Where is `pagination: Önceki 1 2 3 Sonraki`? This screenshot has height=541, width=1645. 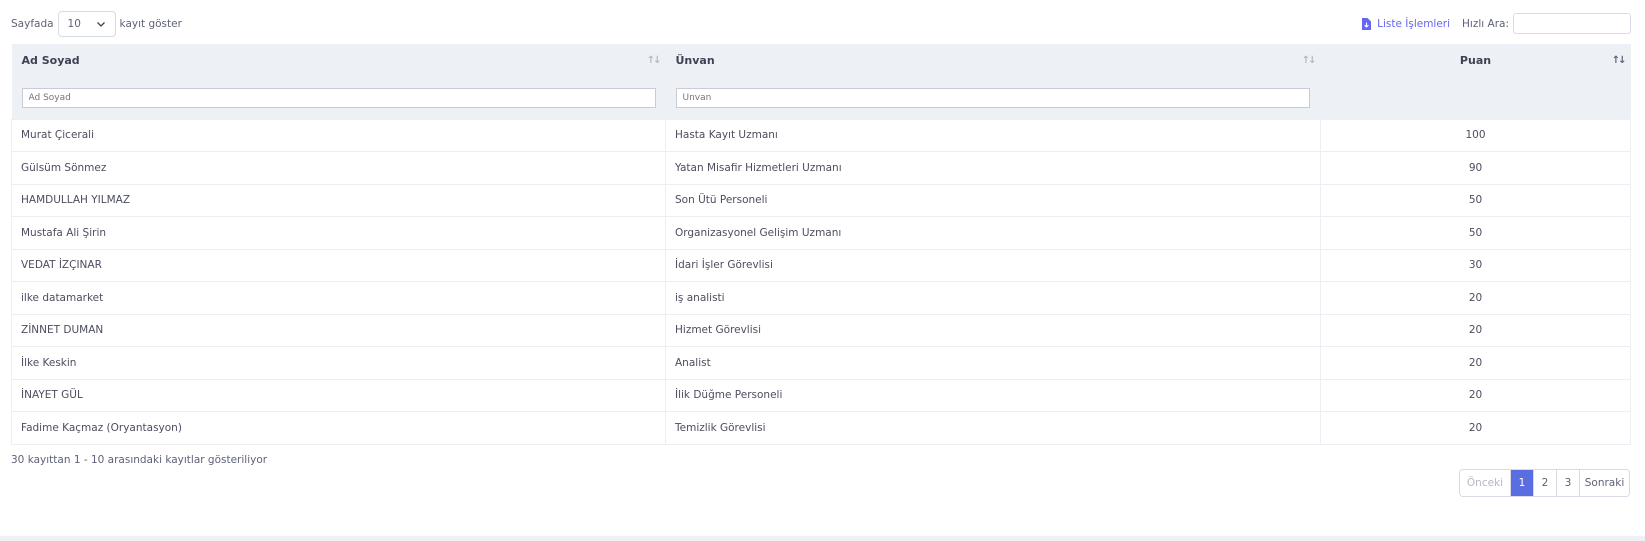 pagination: Önceki 1 2 3 Sonraki is located at coordinates (1544, 483).